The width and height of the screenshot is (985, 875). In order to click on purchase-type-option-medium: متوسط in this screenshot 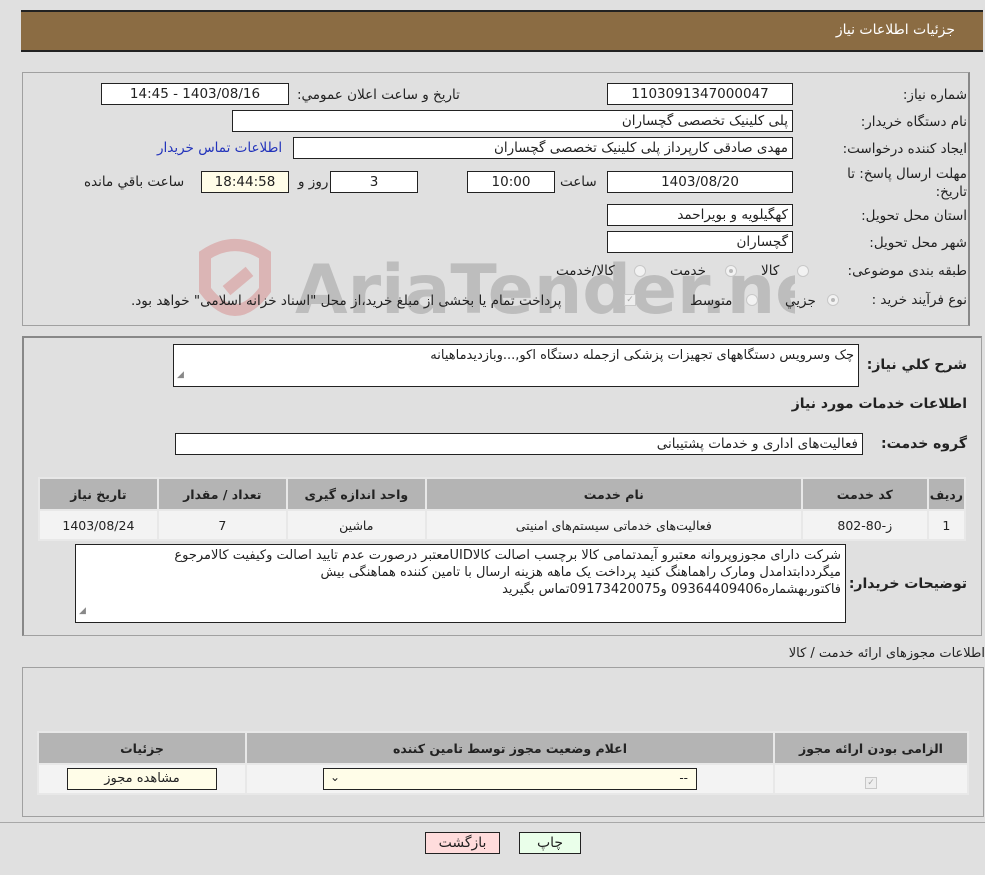, I will do `click(711, 301)`.